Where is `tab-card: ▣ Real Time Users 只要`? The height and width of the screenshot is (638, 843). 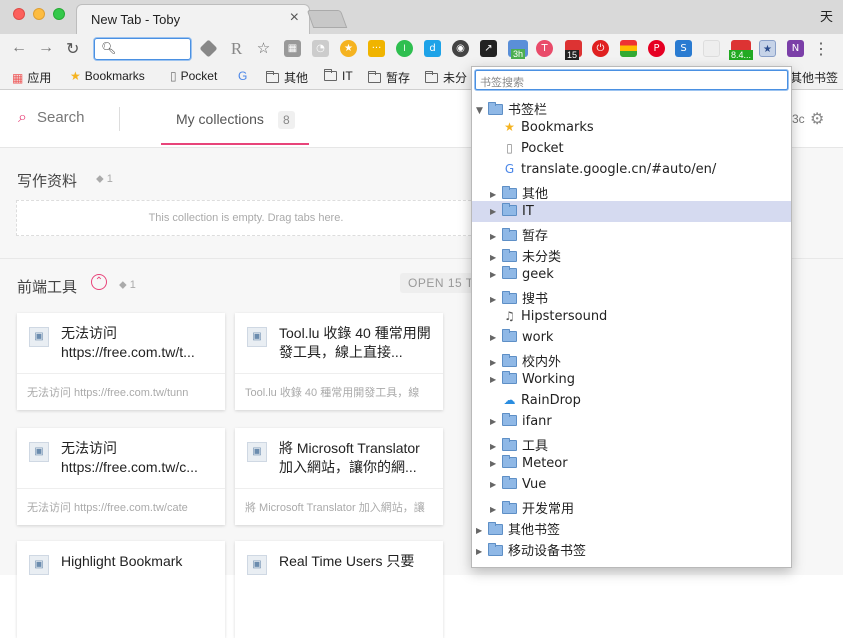 tab-card: ▣ Real Time Users 只要 is located at coordinates (339, 589).